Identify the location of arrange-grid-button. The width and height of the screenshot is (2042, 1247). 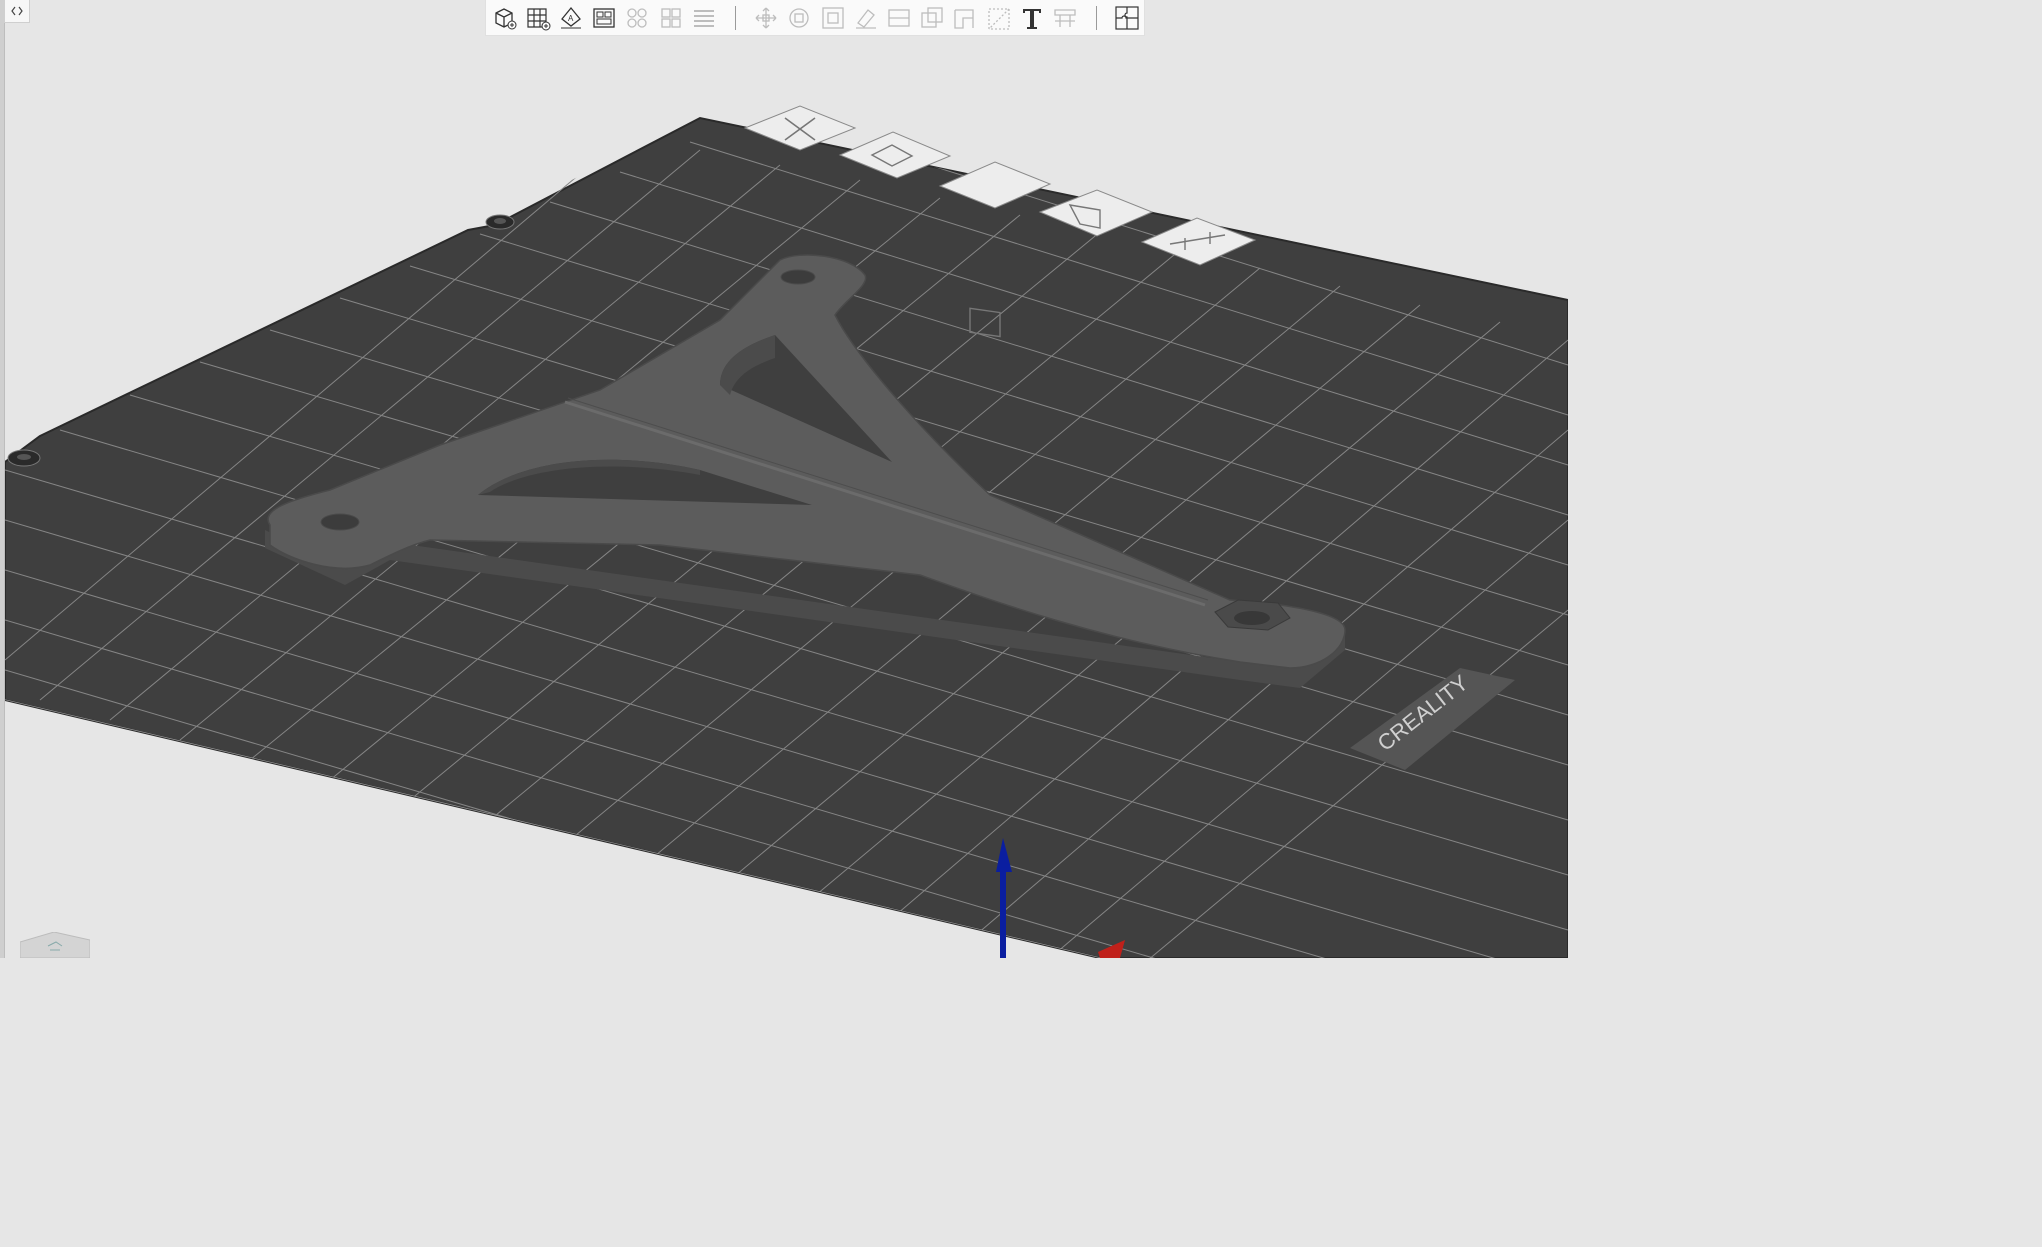
(537, 18).